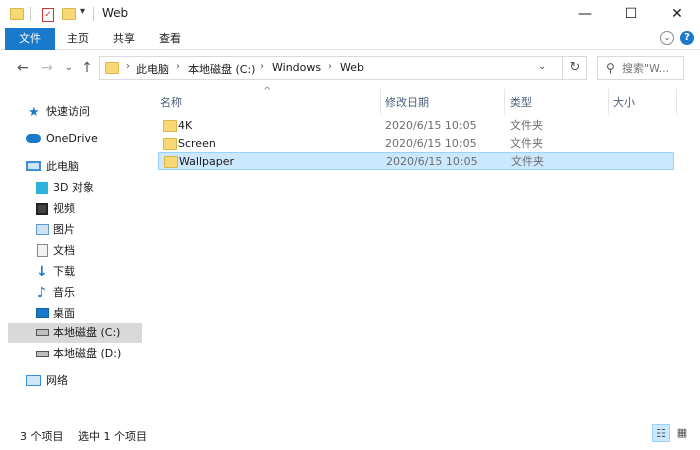  I want to click on help-icon: ?, so click(687, 38).